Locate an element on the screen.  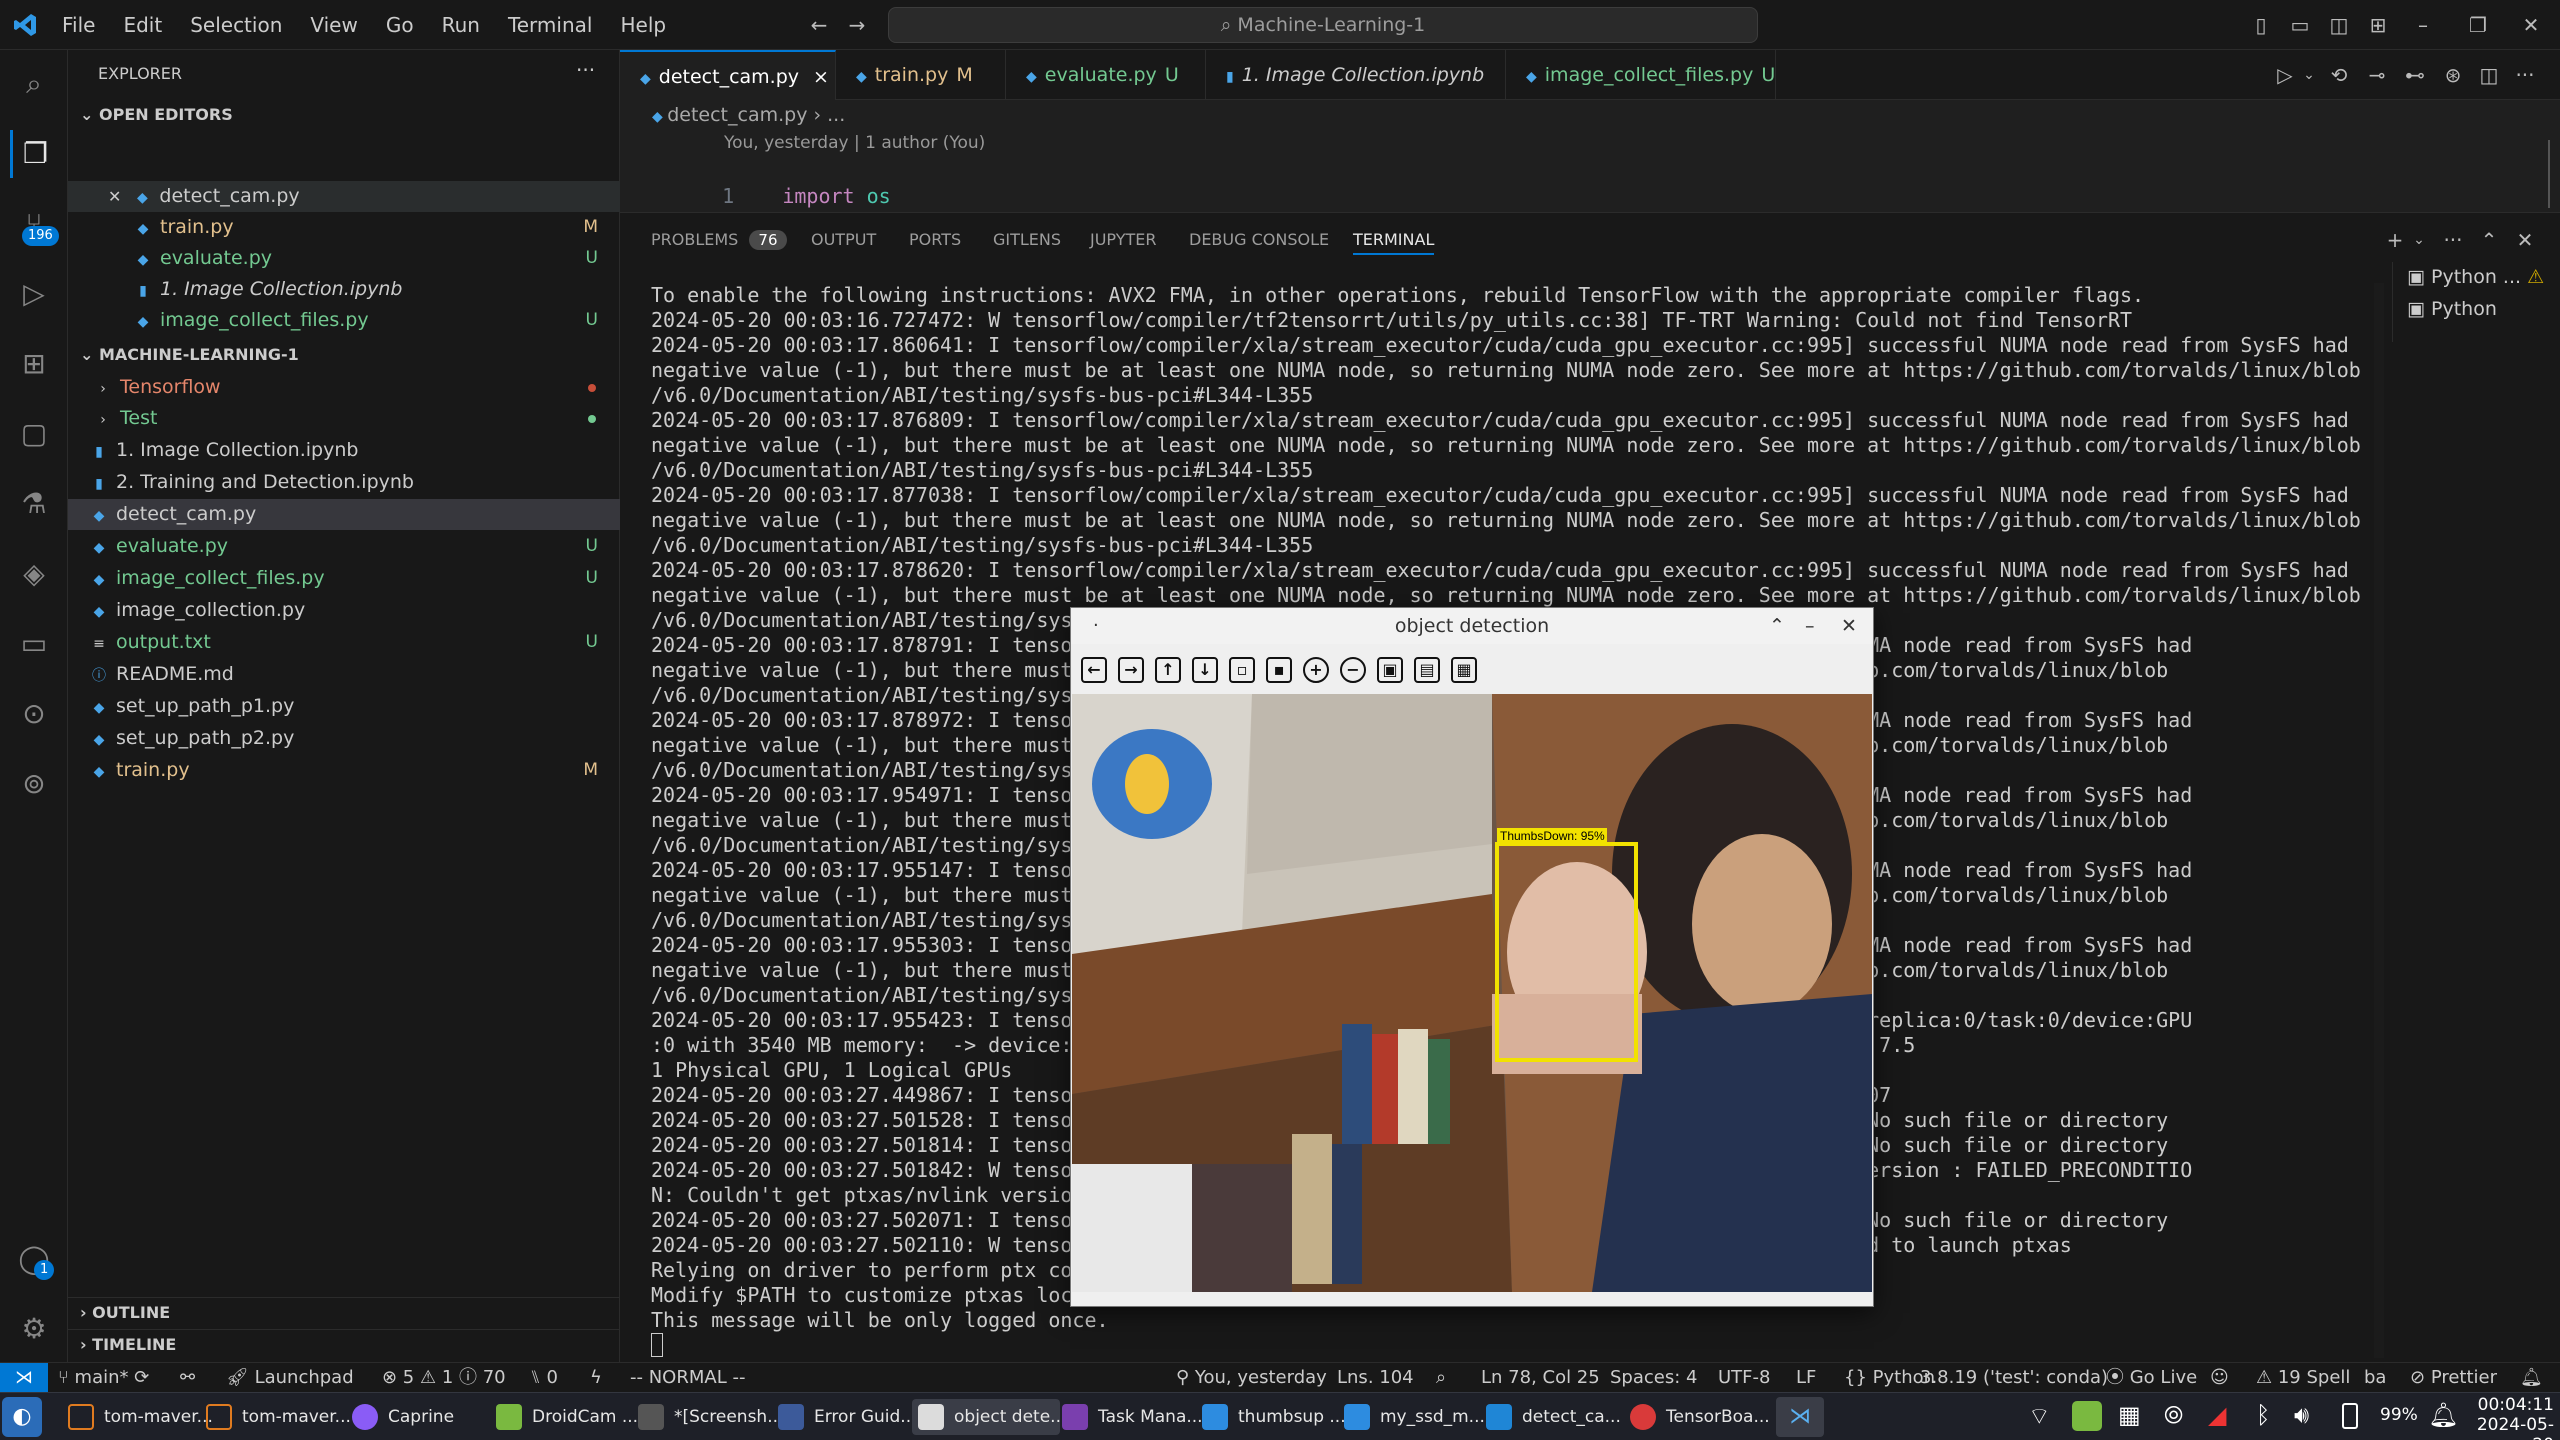
cursor-position: Ln 78, Col 25 is located at coordinates (1540, 1378).